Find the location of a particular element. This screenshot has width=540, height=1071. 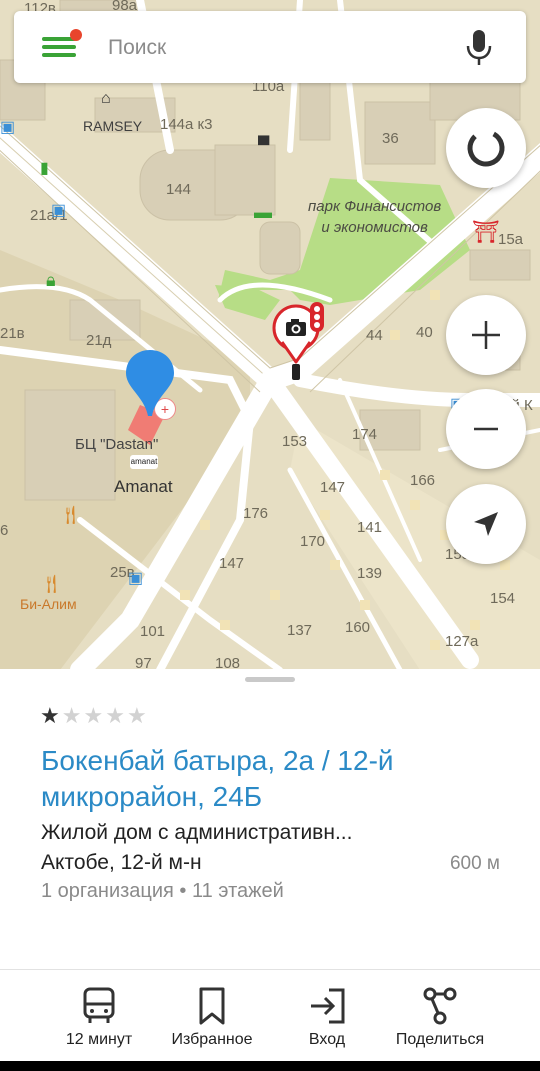

zoom-out-button is located at coordinates (486, 429).